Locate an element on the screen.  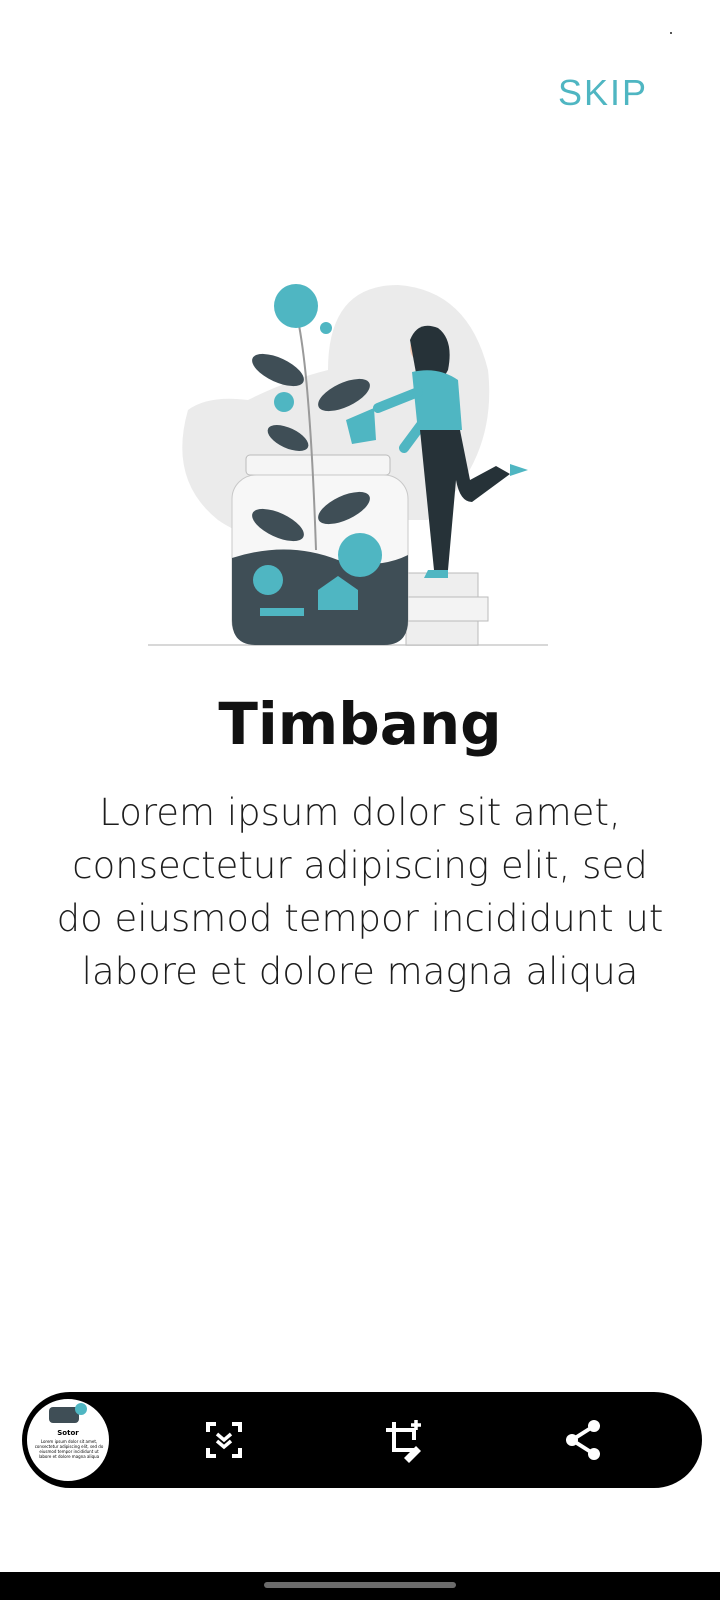
share-icon is located at coordinates (584, 1440).